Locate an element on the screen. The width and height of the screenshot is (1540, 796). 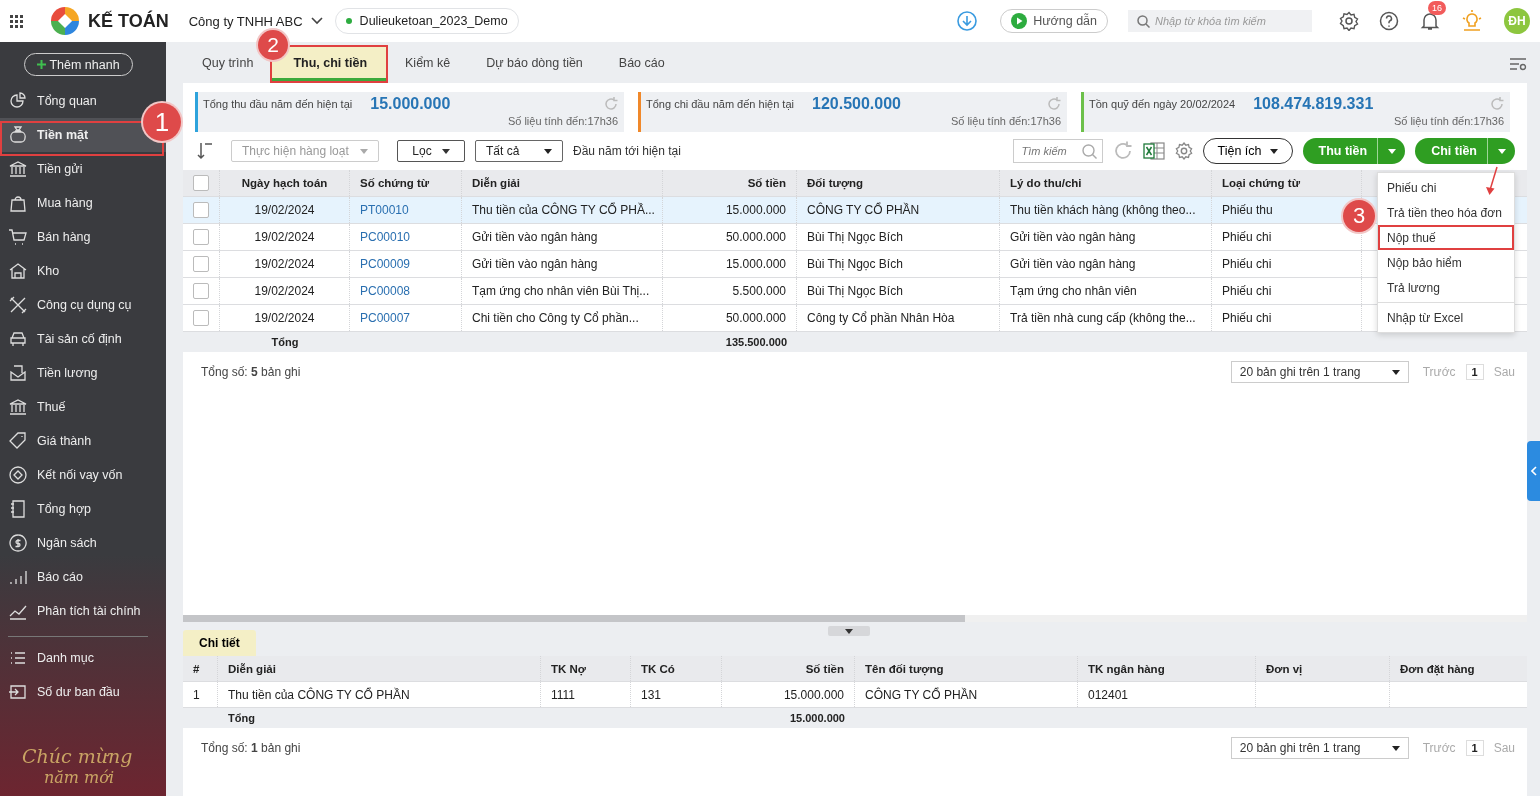
database-selector: Dulieuketoan_2023_Demo is located at coordinates (426, 21).